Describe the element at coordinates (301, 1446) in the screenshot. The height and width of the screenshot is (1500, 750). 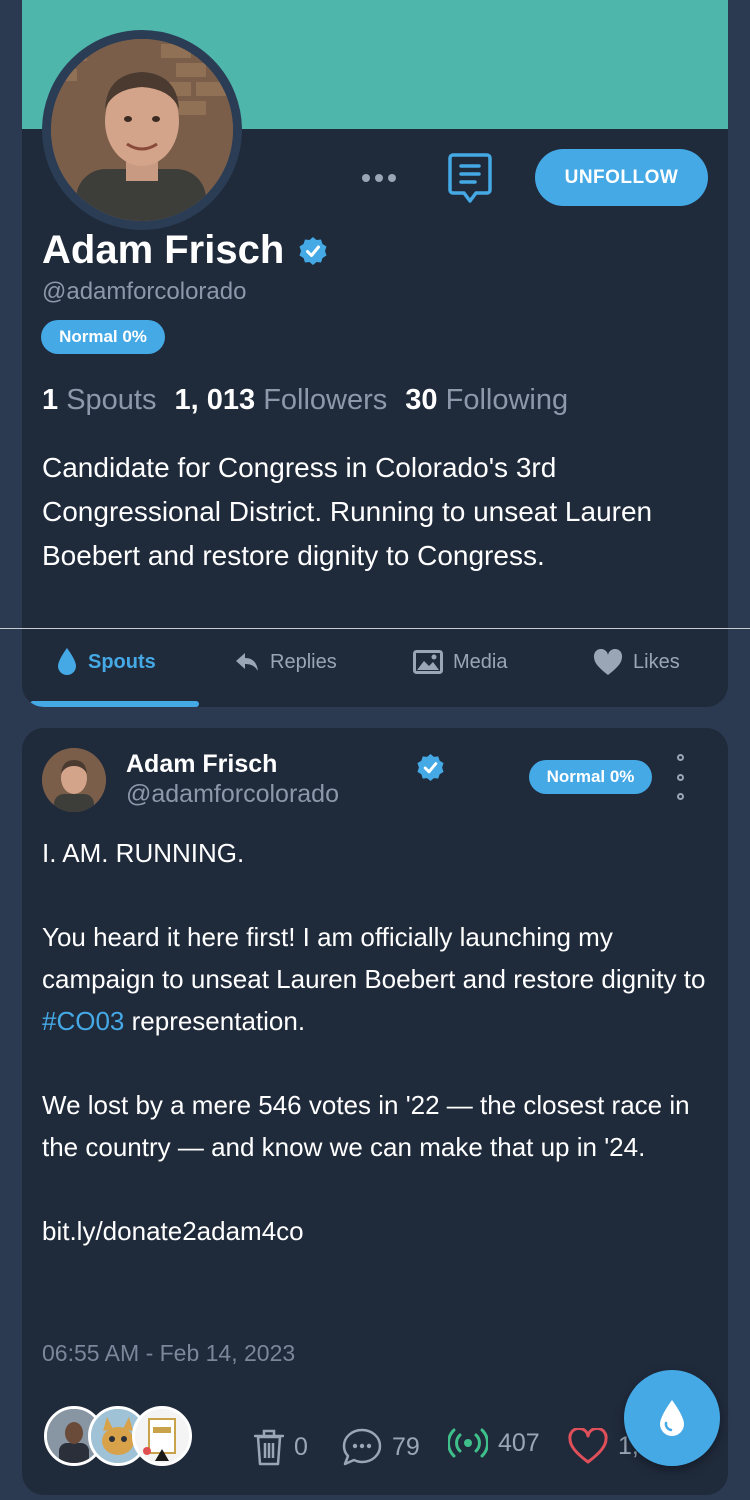
I see `delete-count: 0` at that location.